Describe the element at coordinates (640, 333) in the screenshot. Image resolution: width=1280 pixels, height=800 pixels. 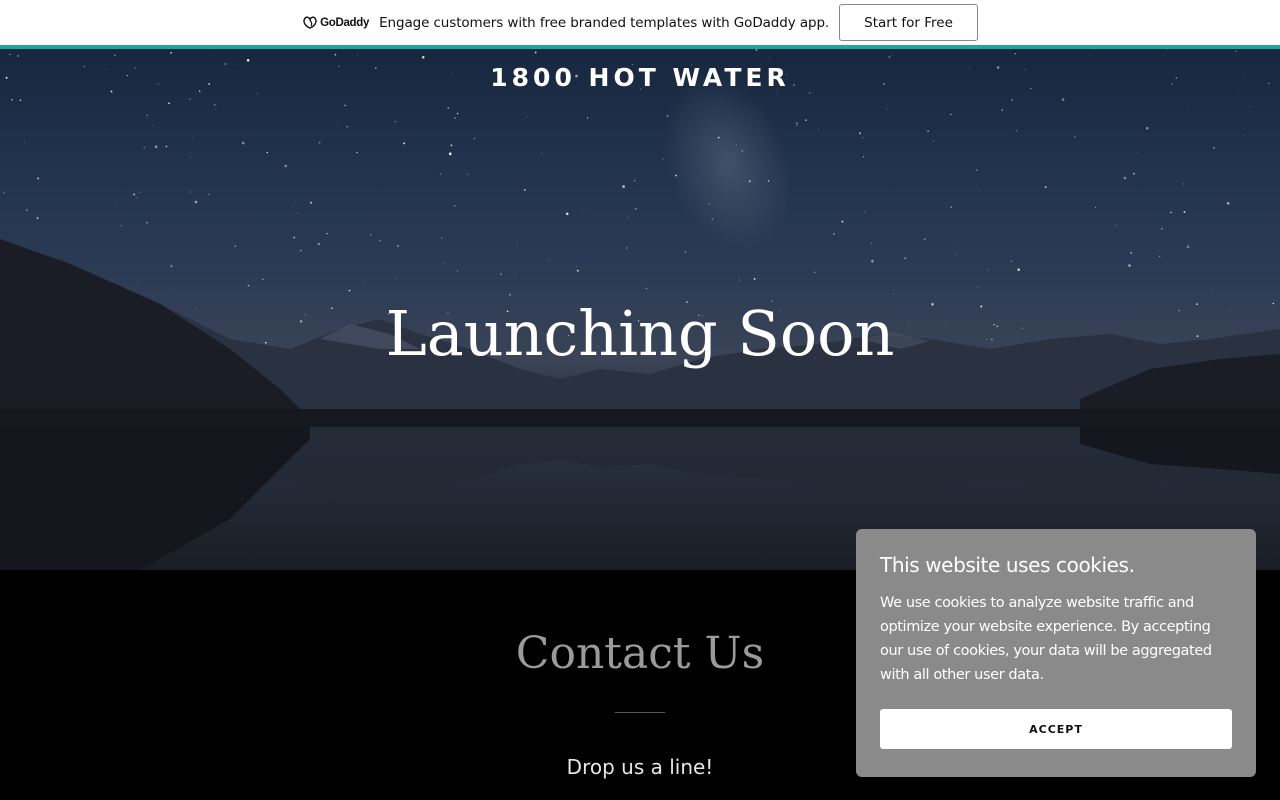
I see `hero-heading: Launching Soon` at that location.